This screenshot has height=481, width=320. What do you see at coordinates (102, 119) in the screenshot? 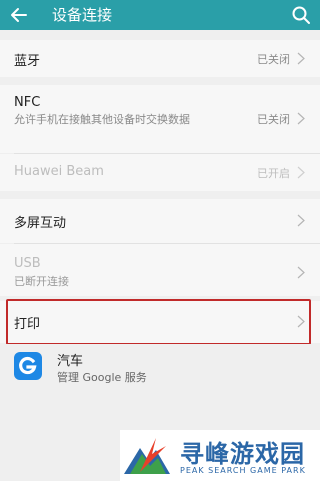
I see `nfc-description: 允许手机在接触其他设备时交换数据` at bounding box center [102, 119].